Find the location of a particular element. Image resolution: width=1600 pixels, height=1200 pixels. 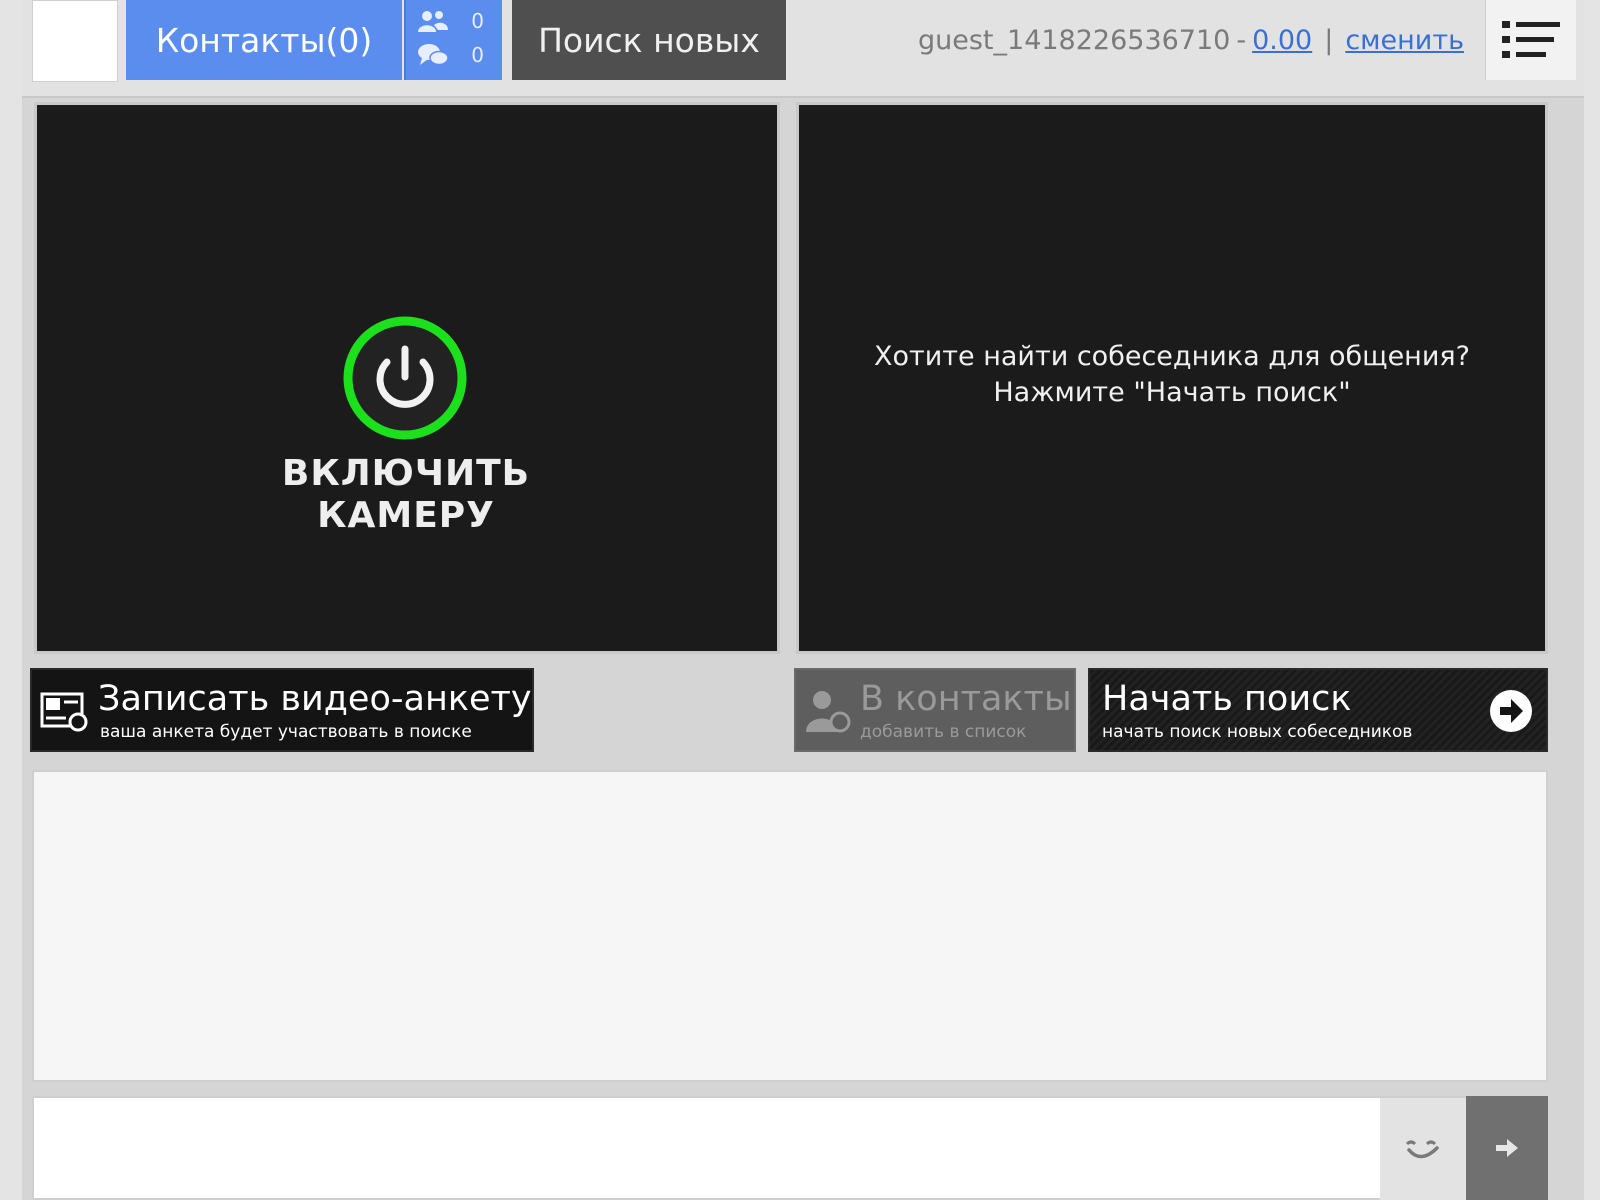

username: guest_1418226536710 is located at coordinates (1074, 40).